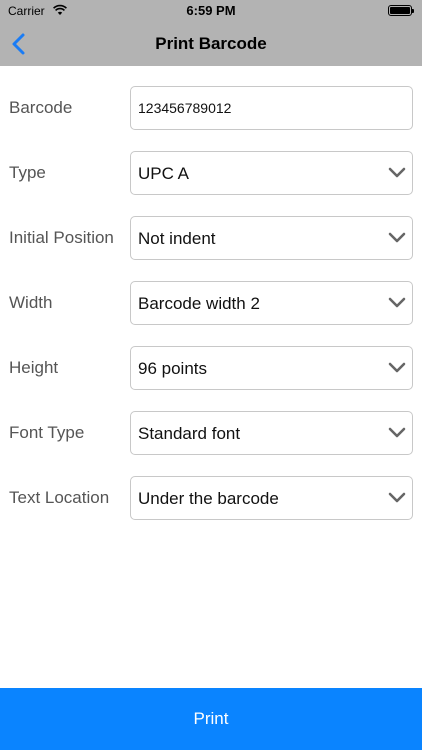 The image size is (422, 750). What do you see at coordinates (199, 303) in the screenshot?
I see `width-select-value: Barcode width 2` at bounding box center [199, 303].